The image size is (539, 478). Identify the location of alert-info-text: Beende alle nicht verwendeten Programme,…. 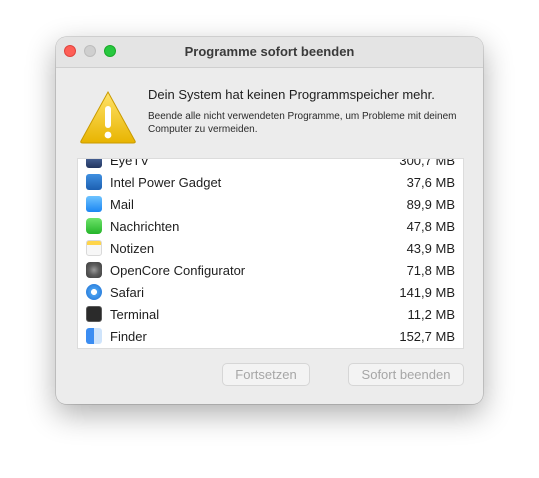
(302, 123).